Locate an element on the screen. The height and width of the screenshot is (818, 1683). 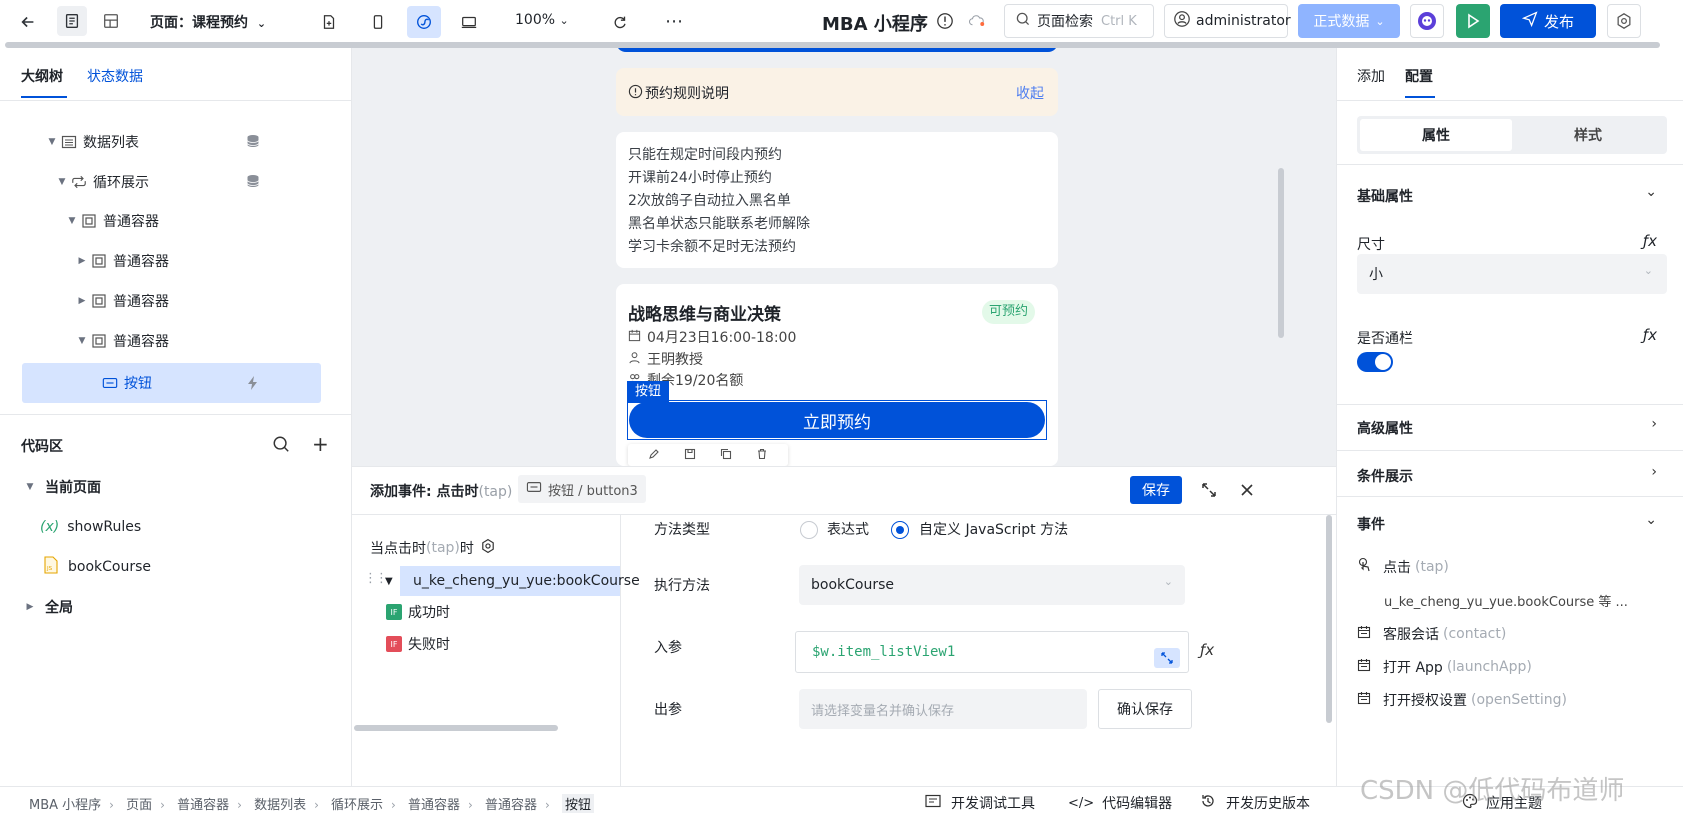
breadcrumb-item: MBA 小程序 is located at coordinates (65, 803).